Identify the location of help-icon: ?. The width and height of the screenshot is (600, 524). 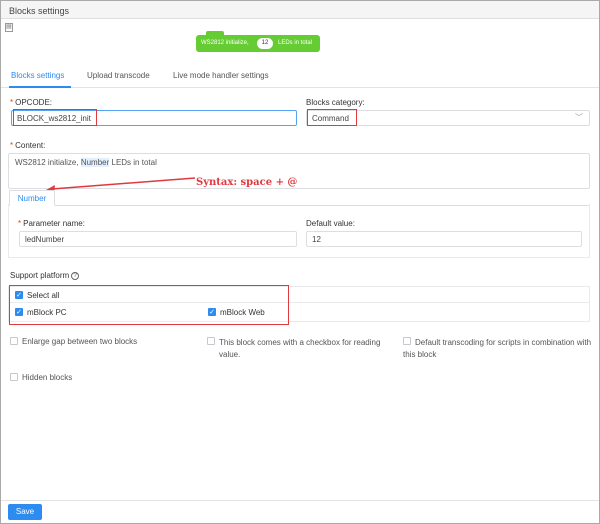
(75, 275).